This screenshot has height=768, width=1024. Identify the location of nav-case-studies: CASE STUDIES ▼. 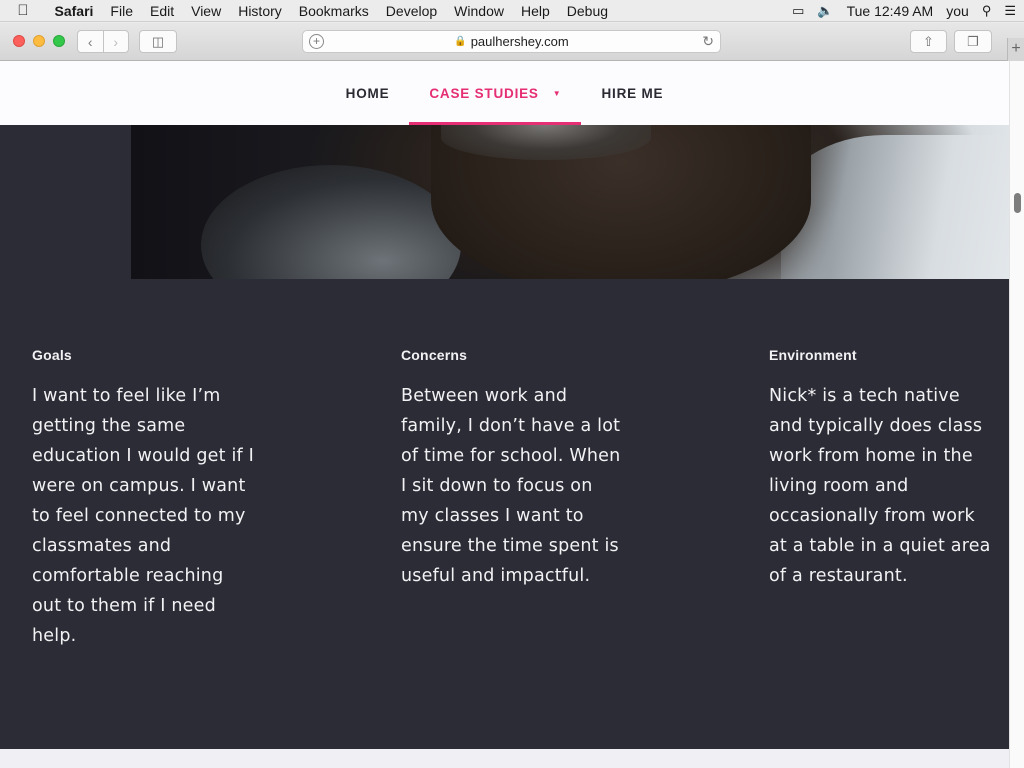
(495, 93).